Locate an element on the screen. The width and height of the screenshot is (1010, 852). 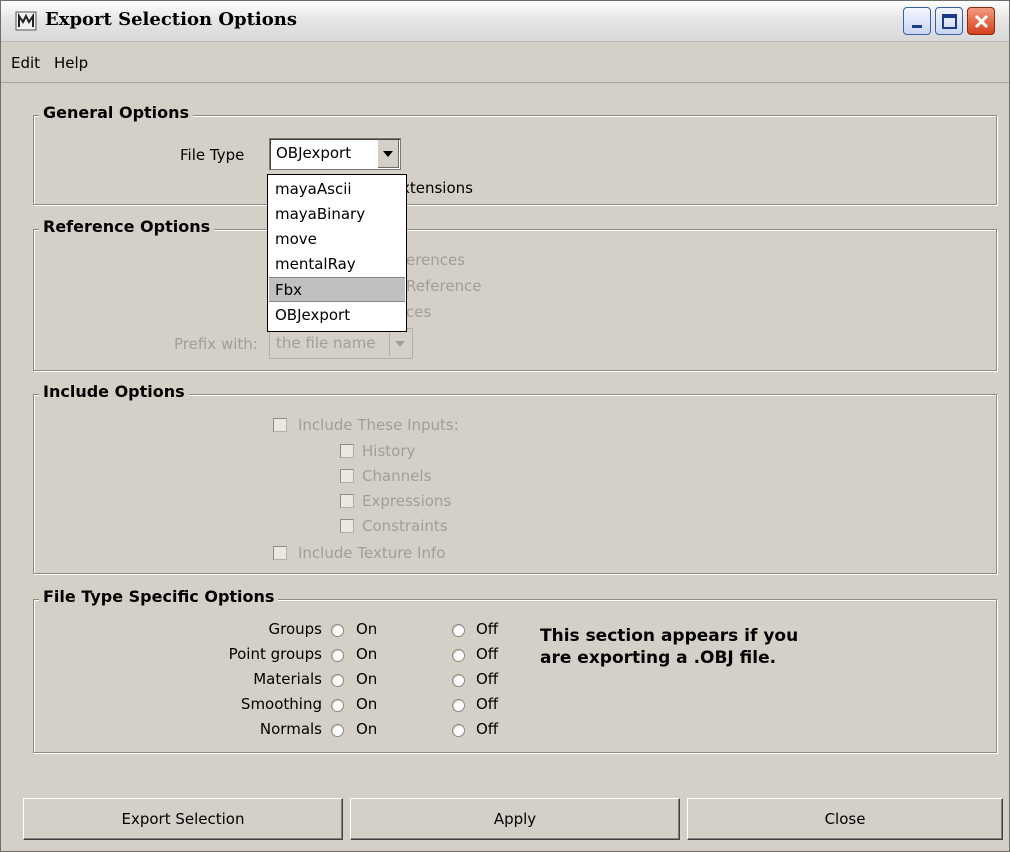
history-label: History is located at coordinates (389, 451).